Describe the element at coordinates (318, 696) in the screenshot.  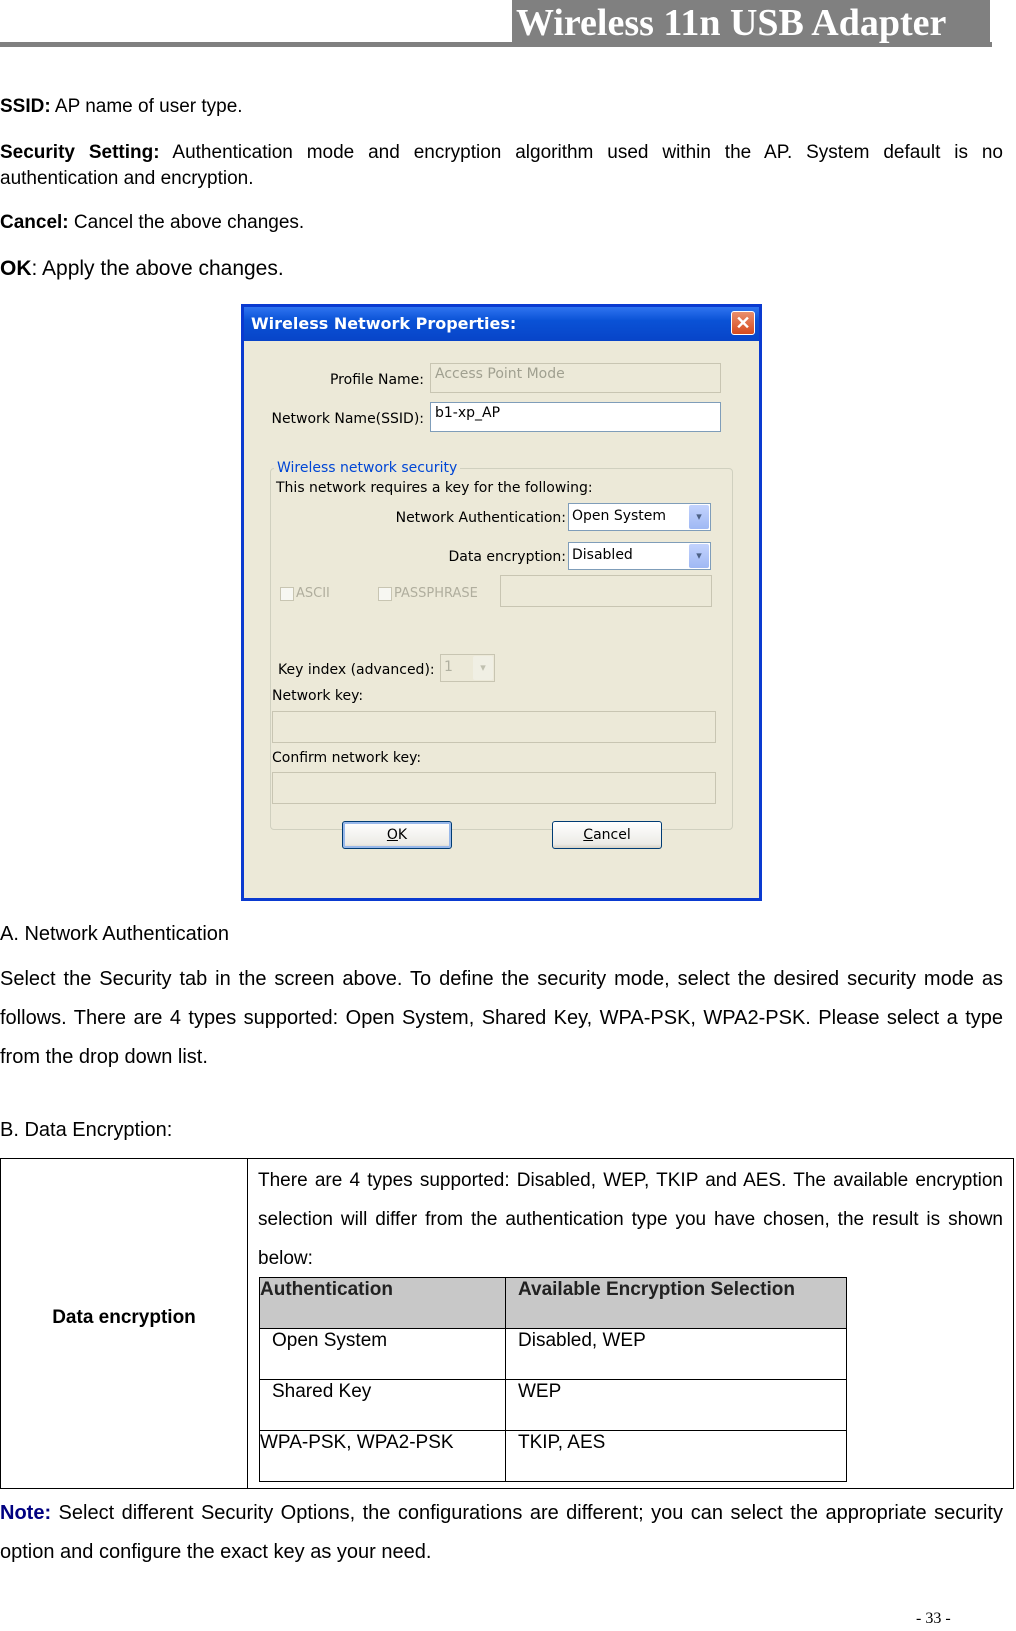
I see `network-key-label: Network key:` at that location.